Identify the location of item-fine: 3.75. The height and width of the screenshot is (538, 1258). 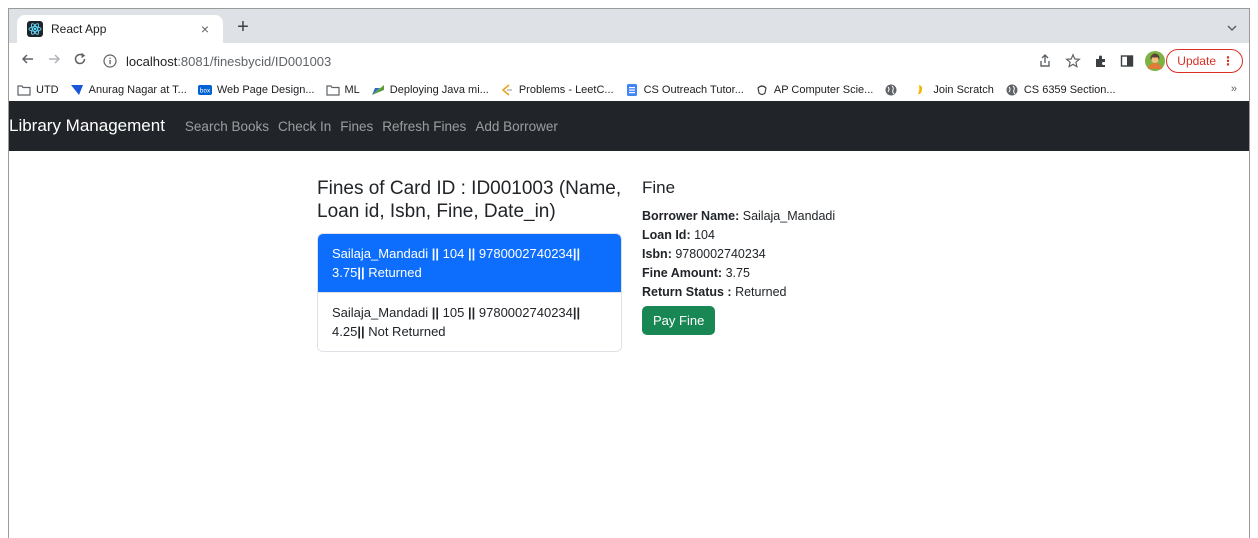
(345, 272).